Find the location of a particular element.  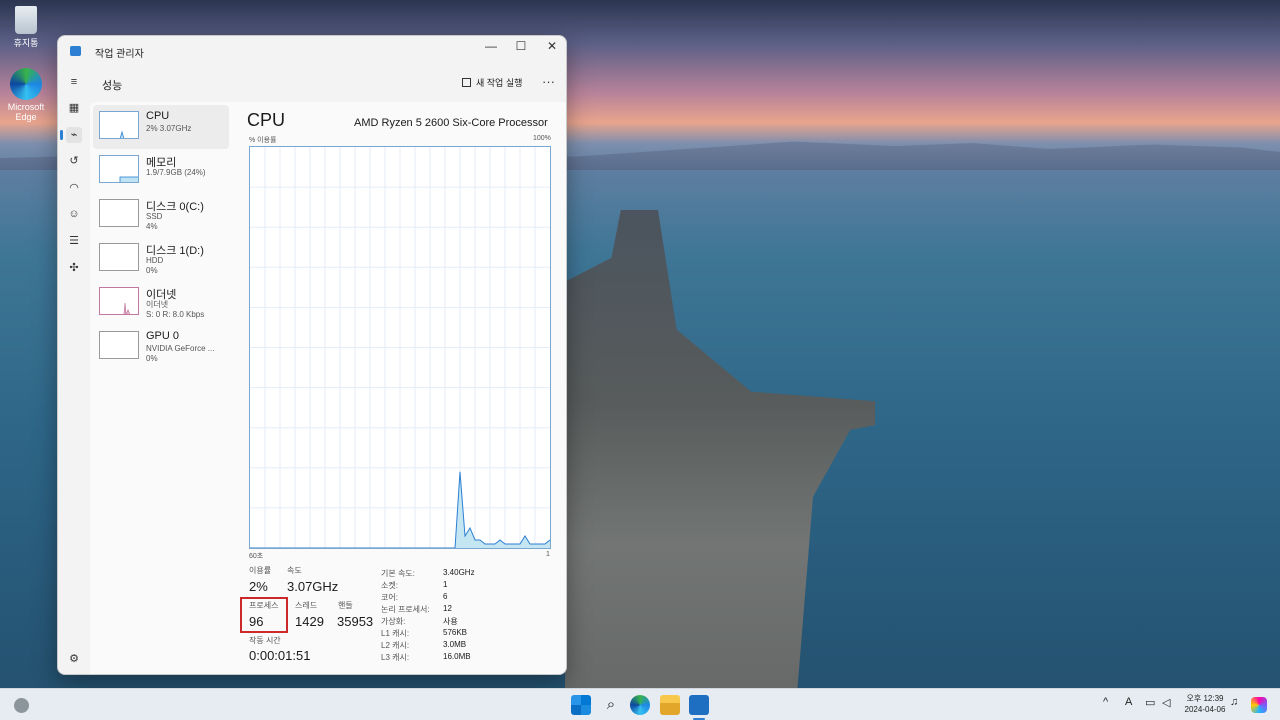

uptime-value: 0:00:01:51 is located at coordinates (280, 655).